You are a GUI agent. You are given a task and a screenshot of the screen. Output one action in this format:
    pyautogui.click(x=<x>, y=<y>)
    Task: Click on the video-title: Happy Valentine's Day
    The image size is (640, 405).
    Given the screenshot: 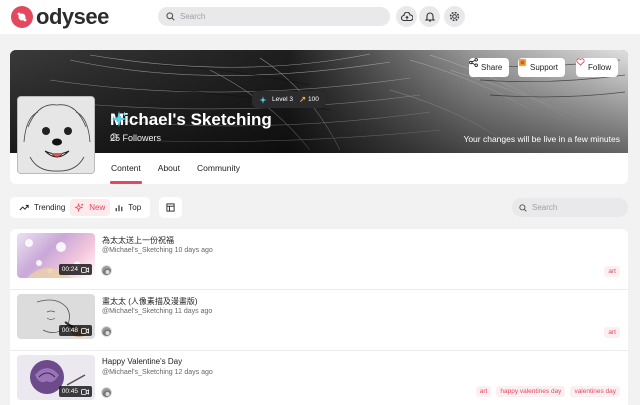 What is the action you would take?
    pyautogui.click(x=142, y=361)
    